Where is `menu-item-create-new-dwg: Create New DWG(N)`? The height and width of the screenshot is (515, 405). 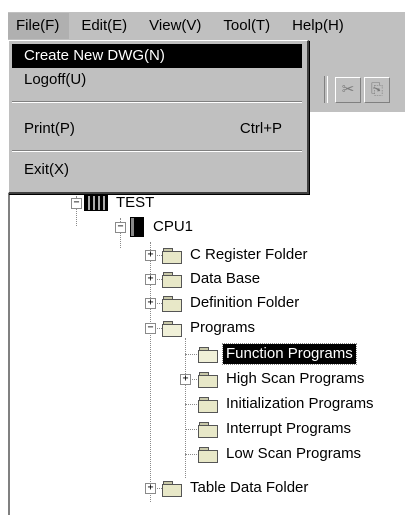 menu-item-create-new-dwg: Create New DWG(N) is located at coordinates (157, 56).